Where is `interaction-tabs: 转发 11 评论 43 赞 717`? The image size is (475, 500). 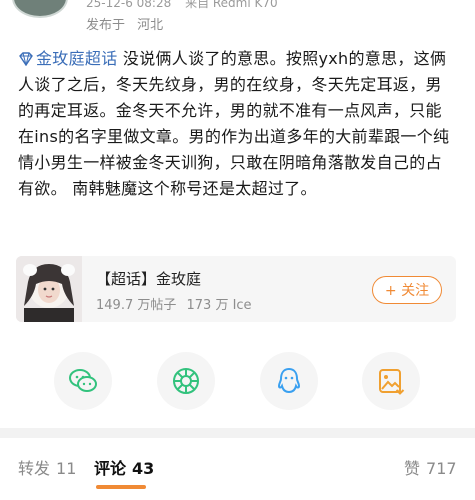
interaction-tabs: 转发 11 评论 43 赞 717 is located at coordinates (237, 469).